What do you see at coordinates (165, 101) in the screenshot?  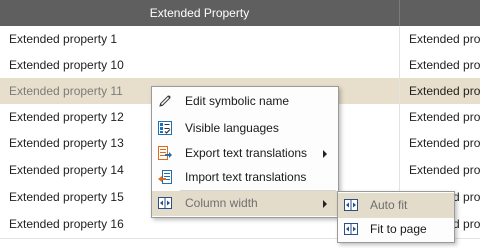 I see `pencil-icon` at bounding box center [165, 101].